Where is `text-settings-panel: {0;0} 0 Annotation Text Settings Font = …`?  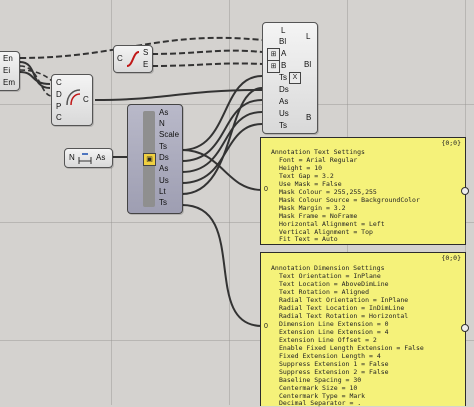 text-settings-panel: {0;0} 0 Annotation Text Settings Font = … is located at coordinates (364, 191).